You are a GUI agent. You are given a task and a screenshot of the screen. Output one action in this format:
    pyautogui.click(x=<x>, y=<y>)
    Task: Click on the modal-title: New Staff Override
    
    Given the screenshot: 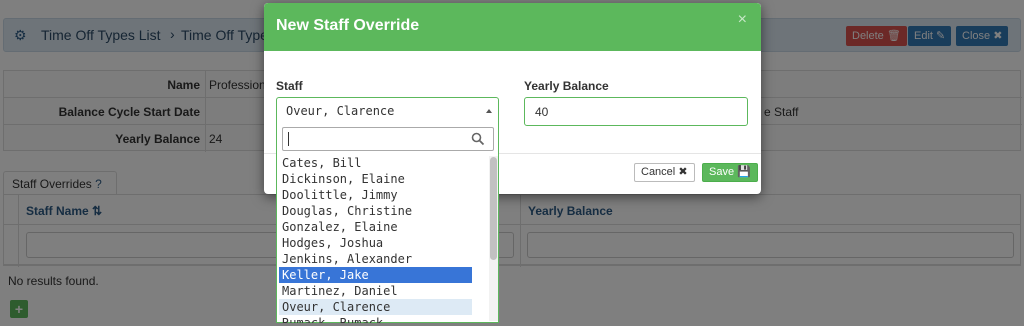 What is the action you would take?
    pyautogui.click(x=348, y=25)
    